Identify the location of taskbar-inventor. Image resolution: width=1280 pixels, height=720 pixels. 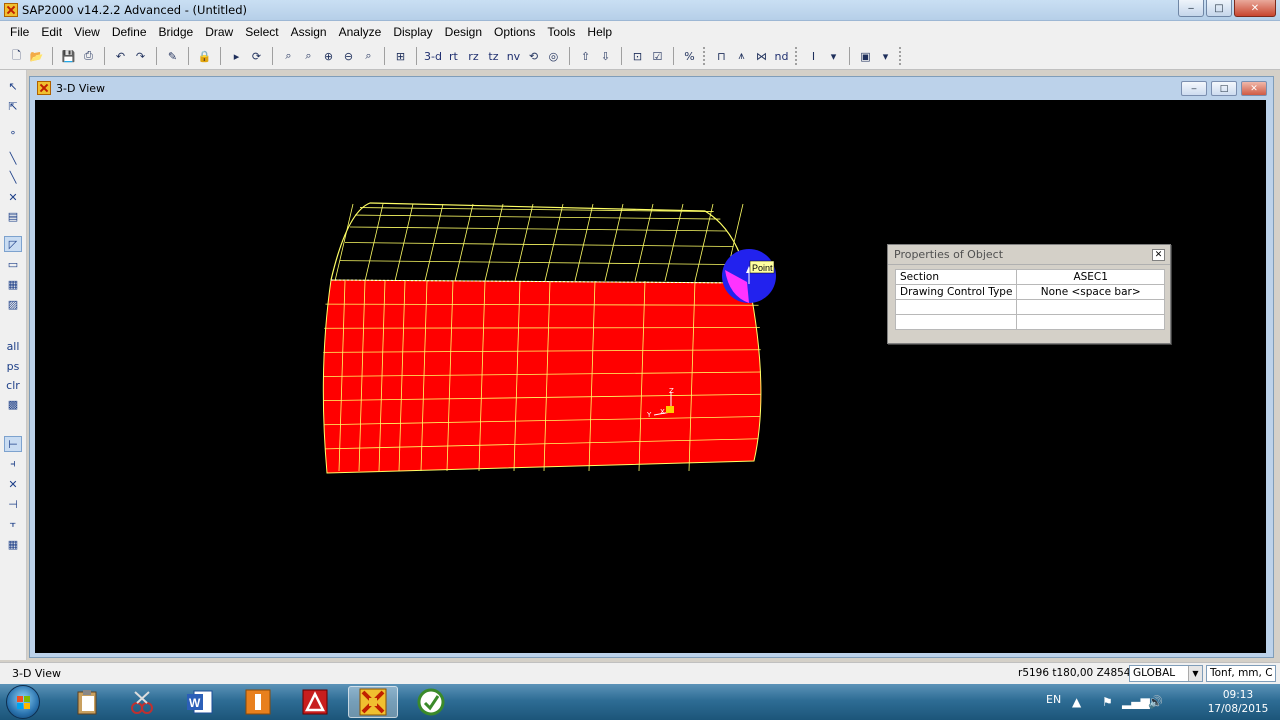
(258, 702).